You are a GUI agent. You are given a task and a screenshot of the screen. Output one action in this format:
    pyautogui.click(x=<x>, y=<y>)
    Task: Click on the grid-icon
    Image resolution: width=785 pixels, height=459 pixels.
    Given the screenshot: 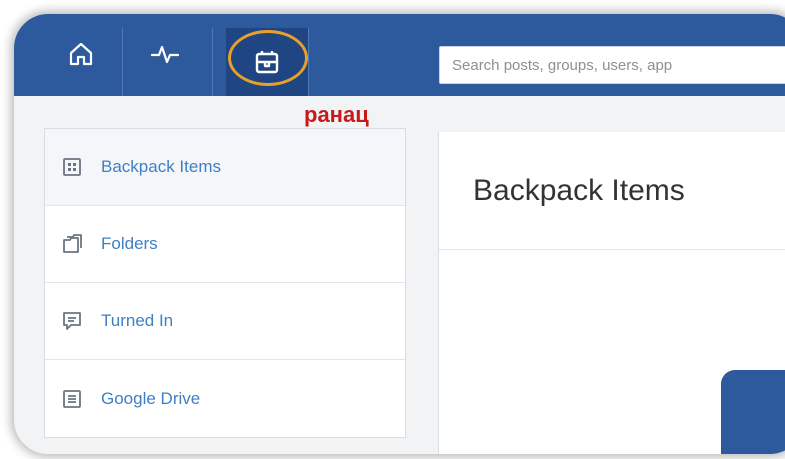 What is the action you would take?
    pyautogui.click(x=72, y=167)
    